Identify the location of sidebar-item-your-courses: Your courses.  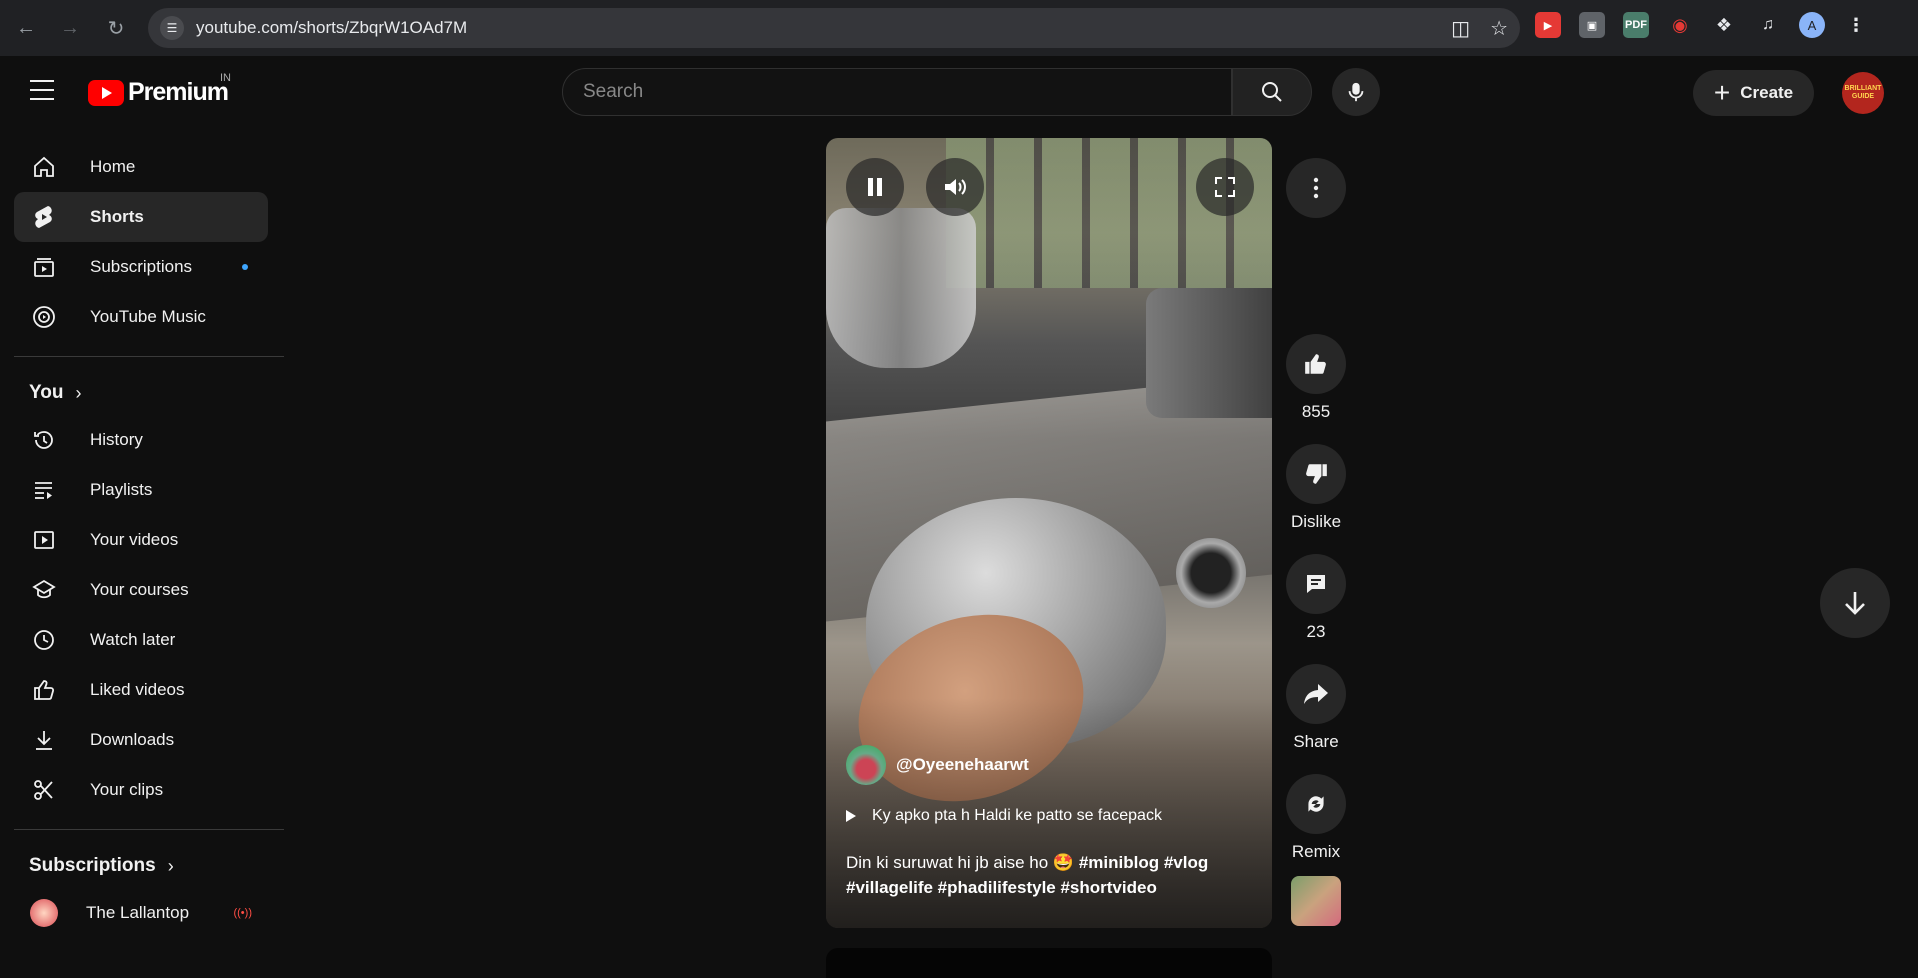
(141, 590).